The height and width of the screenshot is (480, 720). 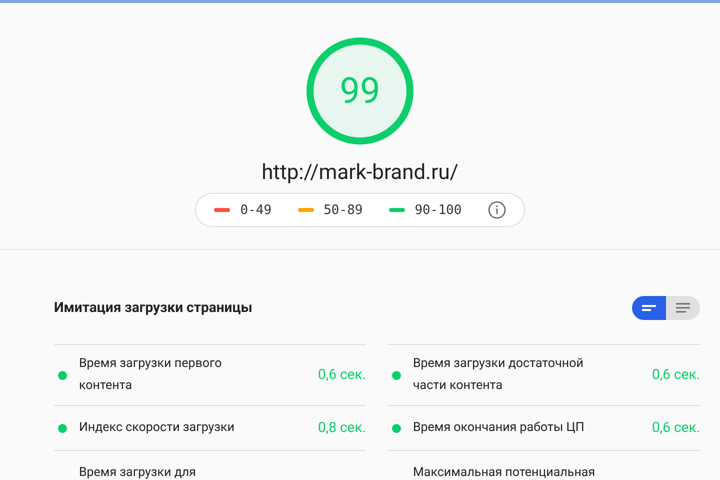 I want to click on page-url: http://mark-brand.ru/, so click(x=360, y=173).